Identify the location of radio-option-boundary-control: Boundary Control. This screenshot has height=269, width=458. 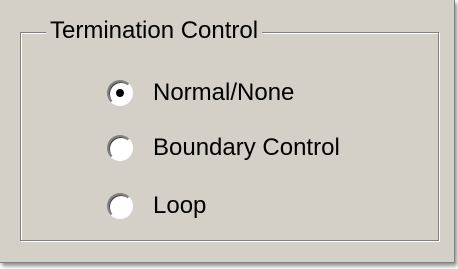
(223, 148).